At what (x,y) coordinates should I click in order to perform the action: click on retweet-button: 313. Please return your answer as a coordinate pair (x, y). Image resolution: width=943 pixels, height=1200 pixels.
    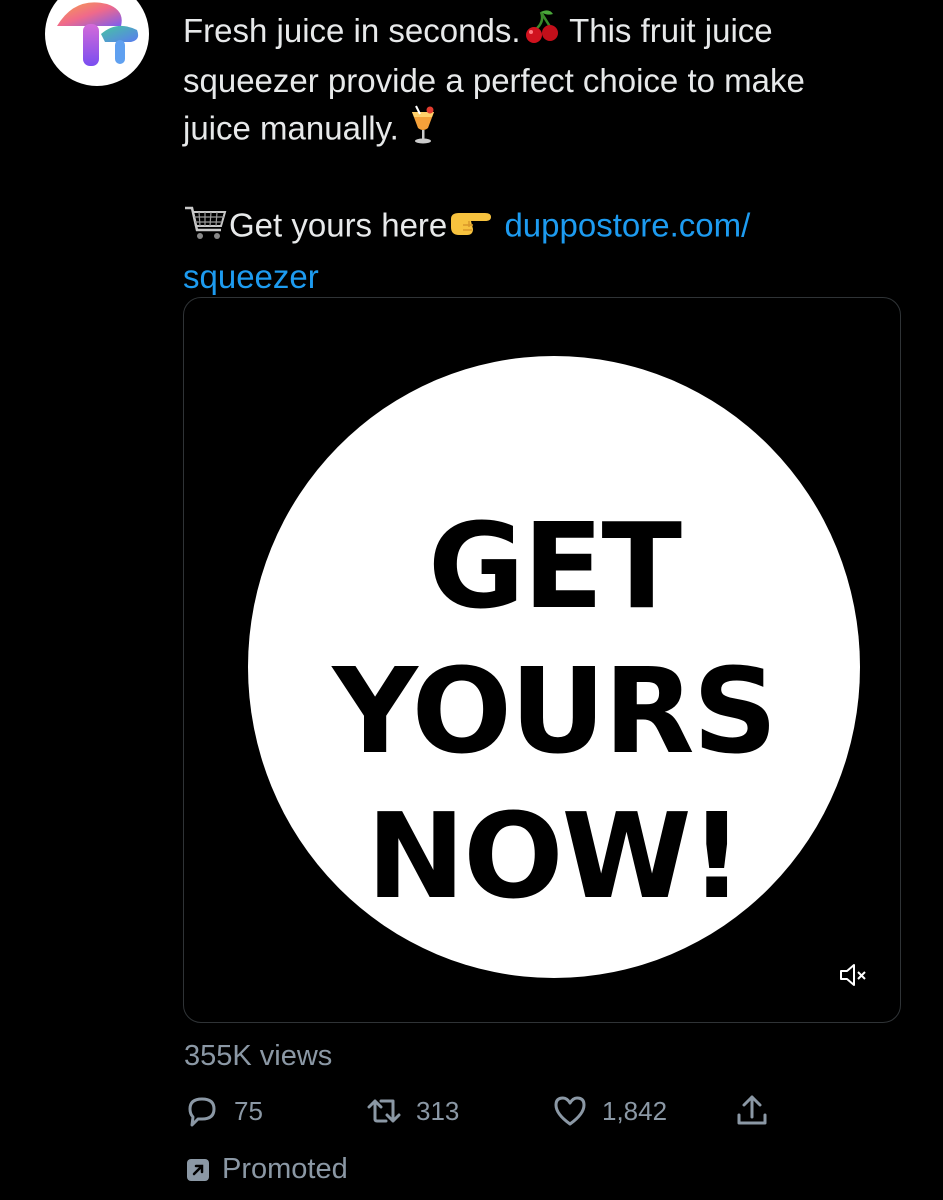
    Looking at the image, I should click on (412, 1111).